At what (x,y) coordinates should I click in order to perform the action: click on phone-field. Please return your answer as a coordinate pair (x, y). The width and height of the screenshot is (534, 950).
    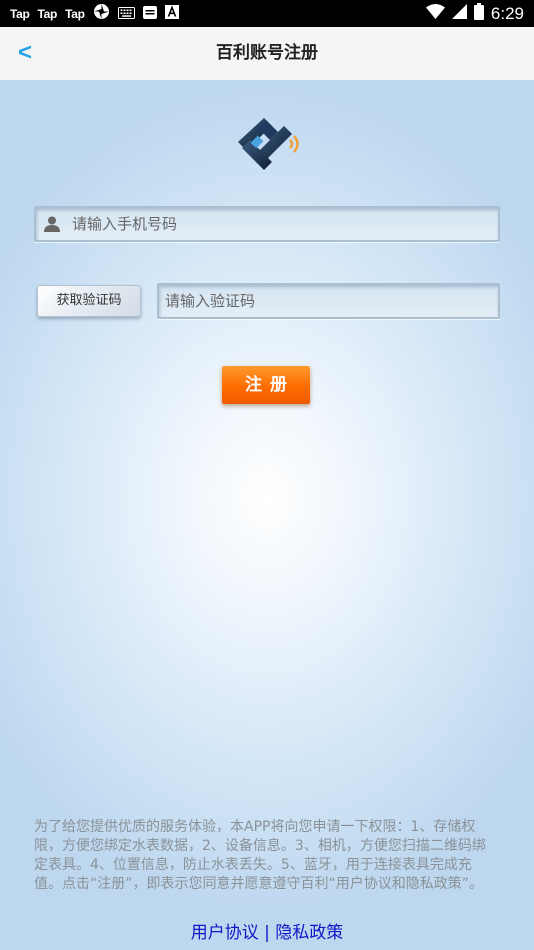
    Looking at the image, I should click on (267, 224).